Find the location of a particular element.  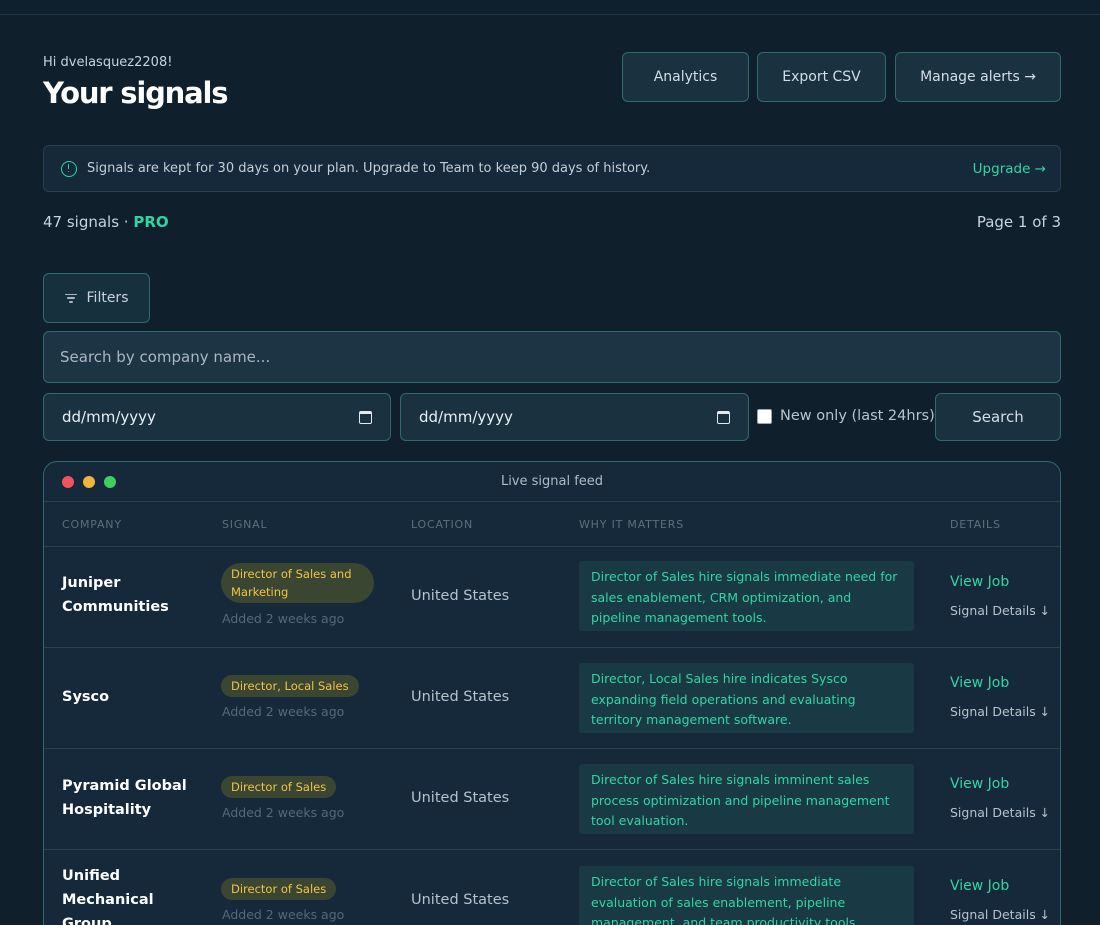

export-csv-button: Export CSV is located at coordinates (821, 77).